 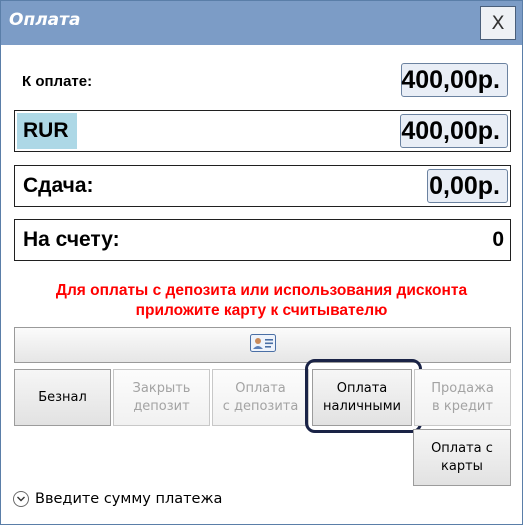 What do you see at coordinates (454, 131) in the screenshot?
I see `currency-amount-field: 400,00р.` at bounding box center [454, 131].